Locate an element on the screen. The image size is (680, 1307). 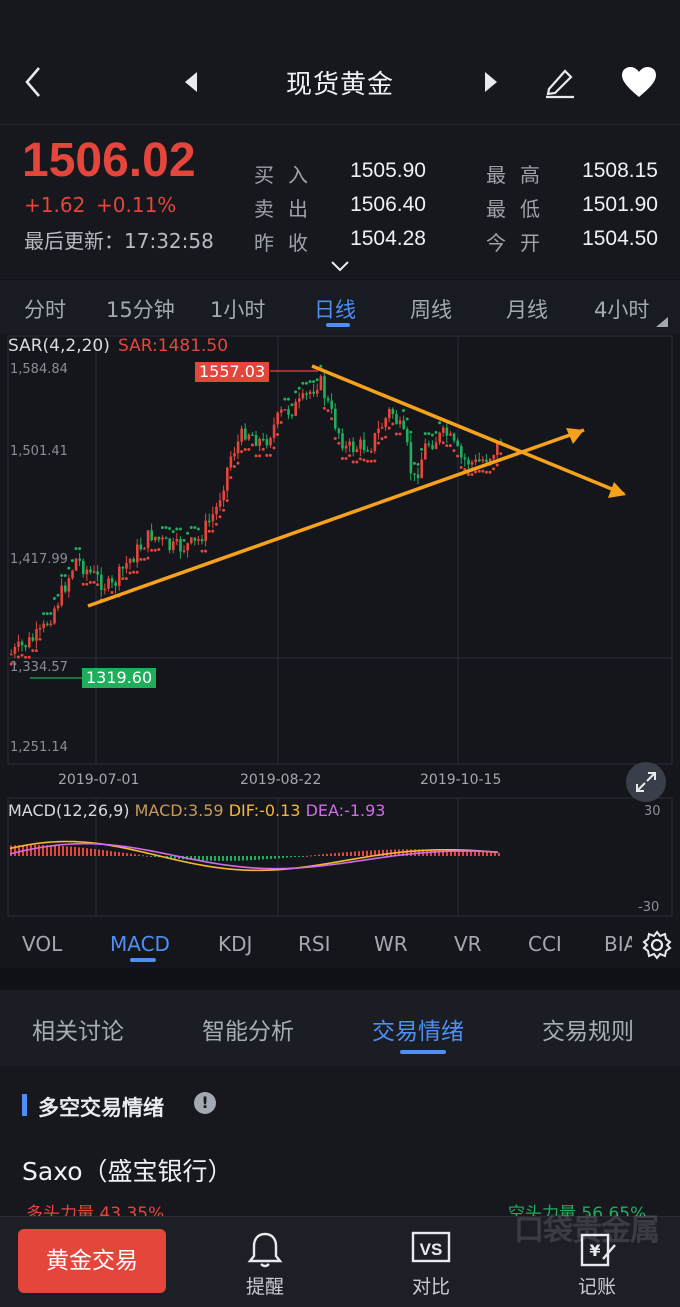
tab-indicator-bias: BIA is located at coordinates (618, 944).